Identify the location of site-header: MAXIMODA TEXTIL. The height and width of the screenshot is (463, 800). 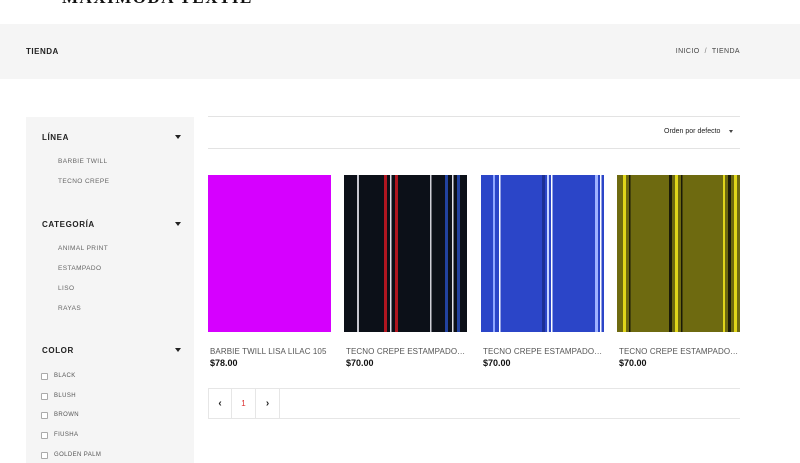
(400, 4).